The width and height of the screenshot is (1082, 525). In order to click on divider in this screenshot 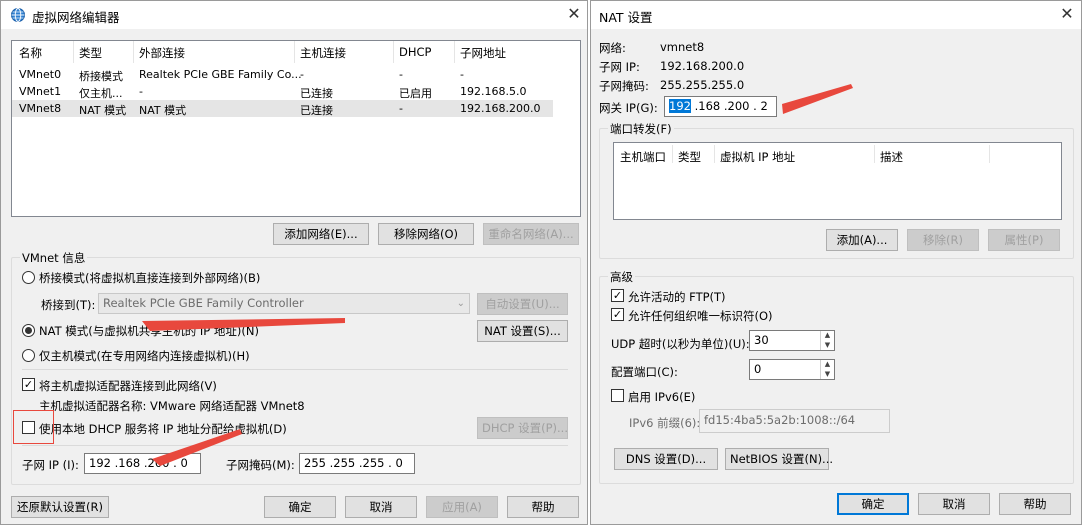, I will do `click(295, 445)`.